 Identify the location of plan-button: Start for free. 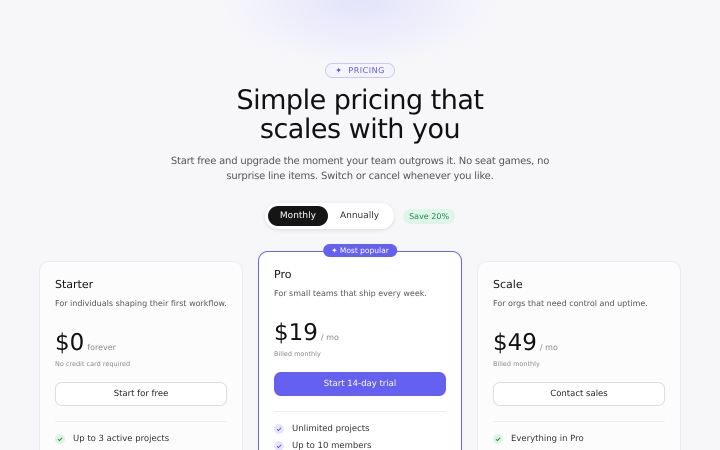
(141, 394).